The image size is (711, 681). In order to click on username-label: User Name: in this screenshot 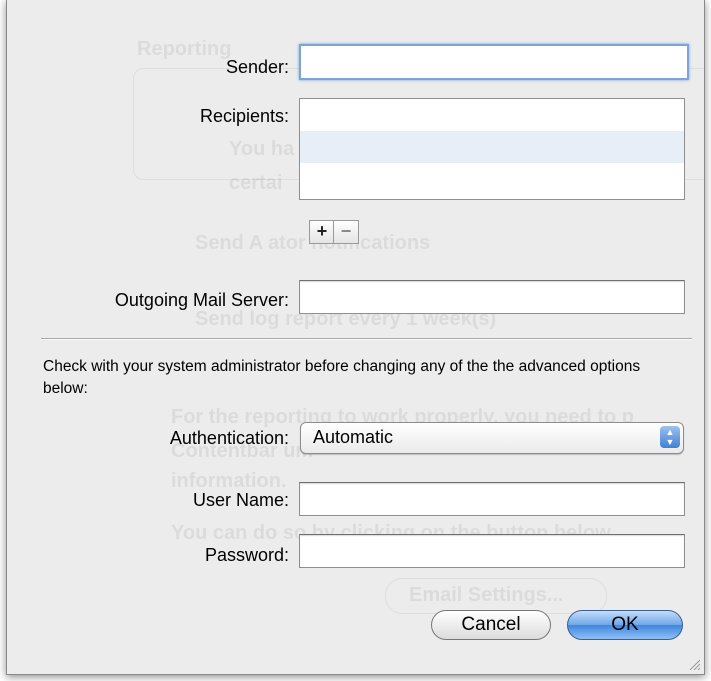, I will do `click(240, 500)`.